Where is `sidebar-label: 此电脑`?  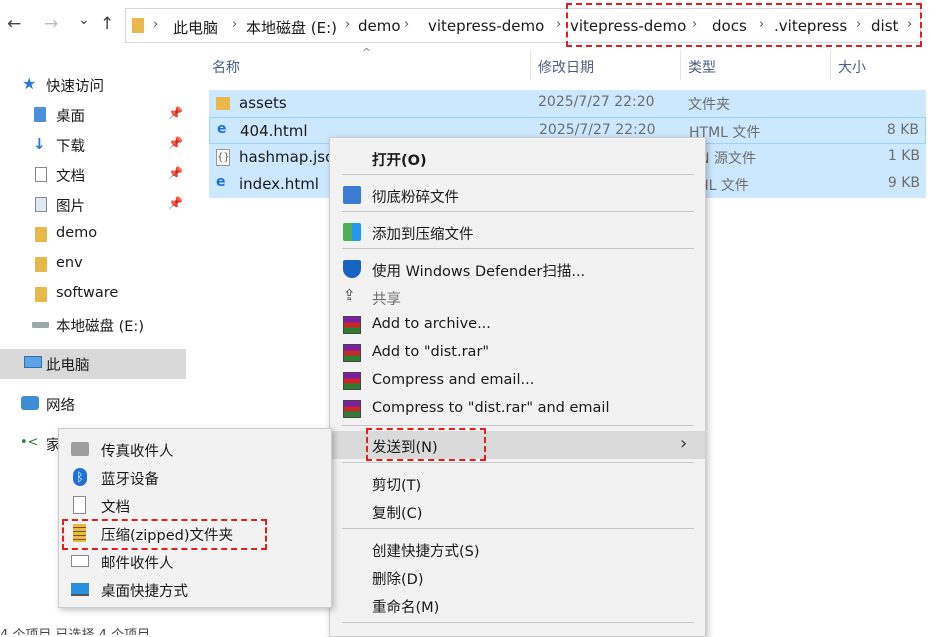
sidebar-label: 此电脑 is located at coordinates (68, 366).